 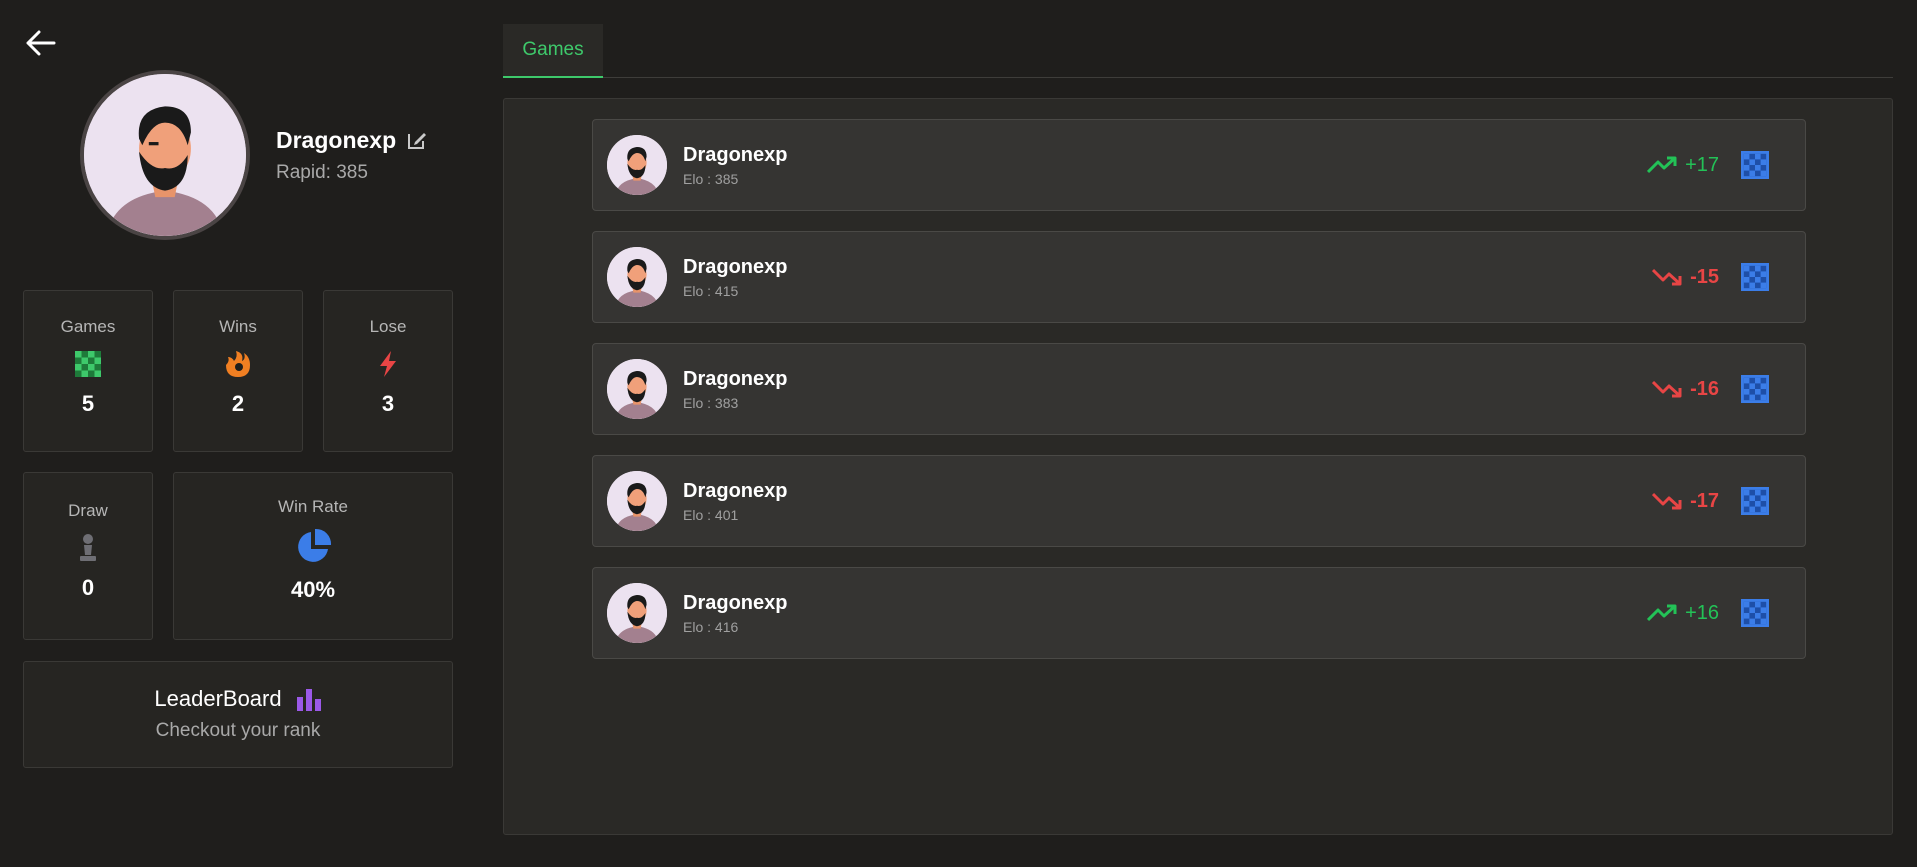 What do you see at coordinates (1199, 613) in the screenshot?
I see `list-item: Dragonexp Elo : 416 +16` at bounding box center [1199, 613].